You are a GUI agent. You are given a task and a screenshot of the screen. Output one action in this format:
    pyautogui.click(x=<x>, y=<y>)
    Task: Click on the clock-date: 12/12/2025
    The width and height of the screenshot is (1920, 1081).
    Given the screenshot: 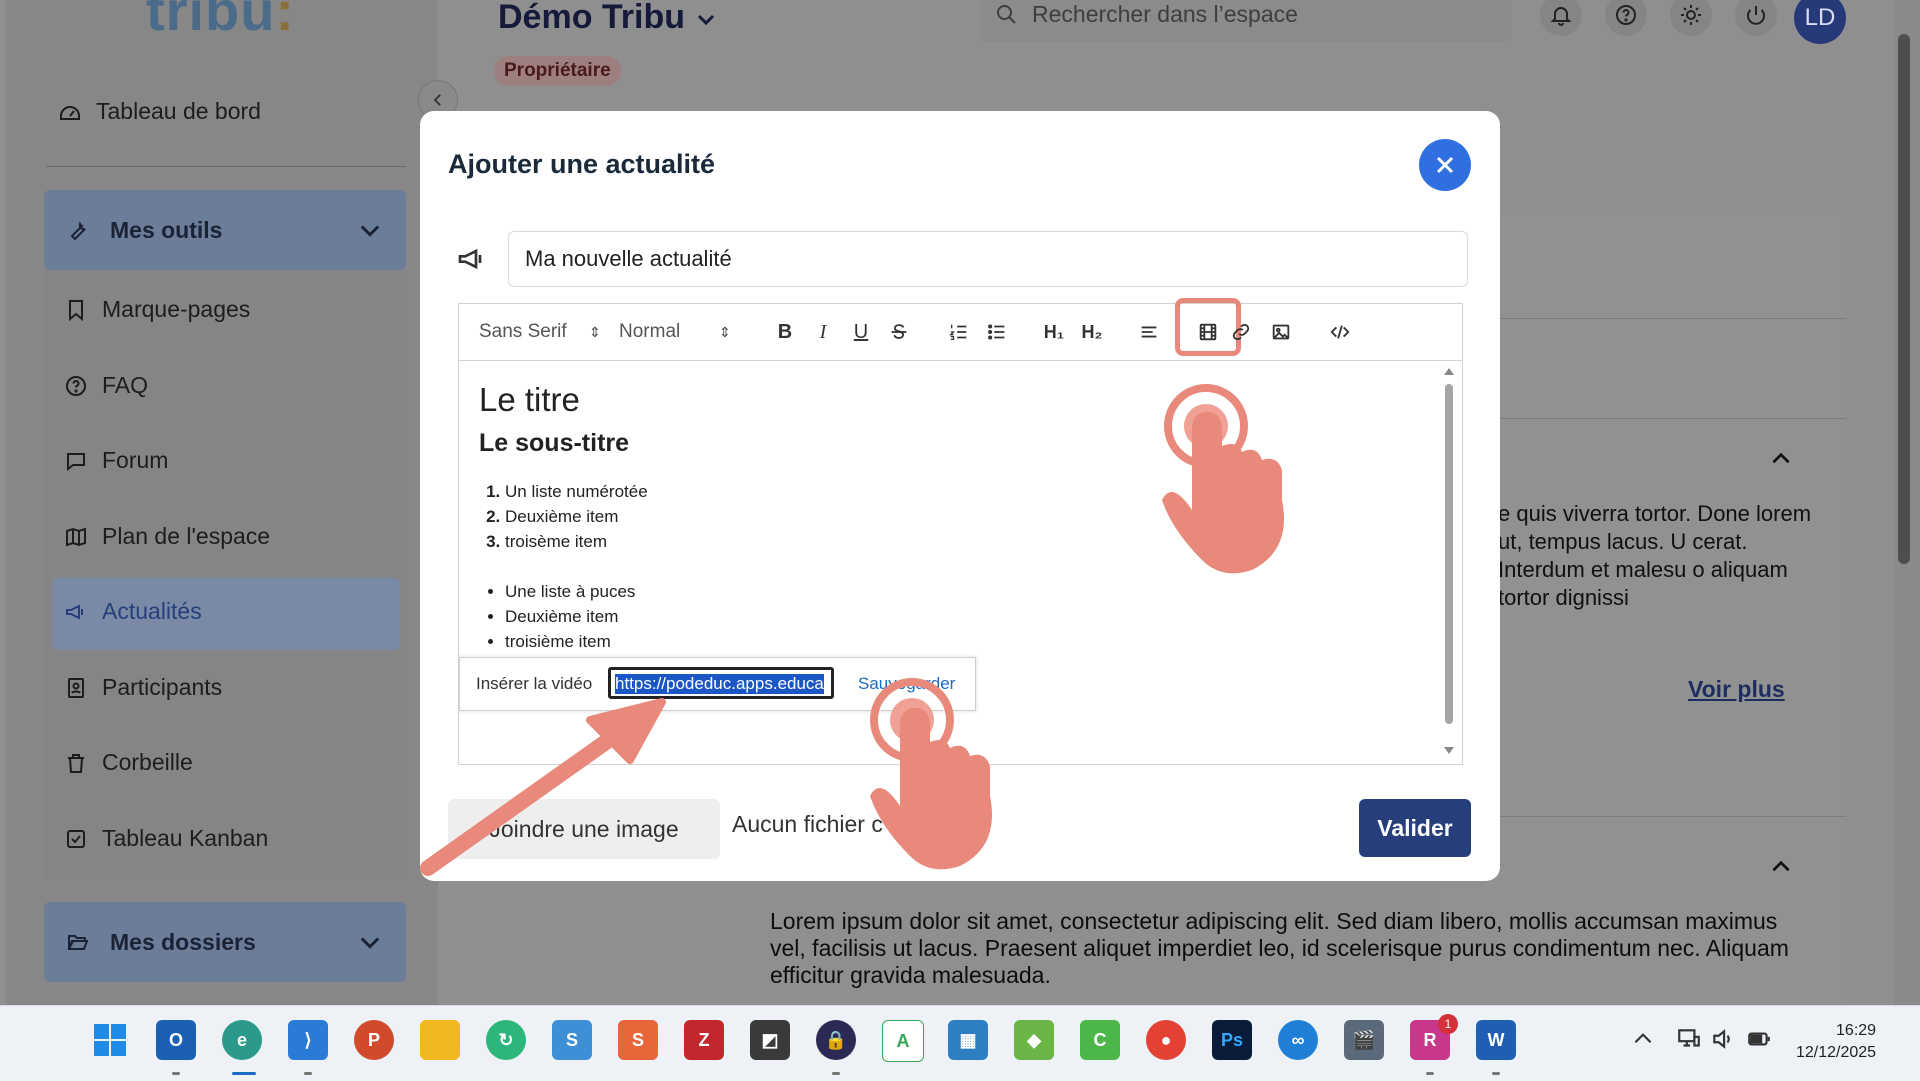 What is the action you would take?
    pyautogui.click(x=1836, y=1052)
    